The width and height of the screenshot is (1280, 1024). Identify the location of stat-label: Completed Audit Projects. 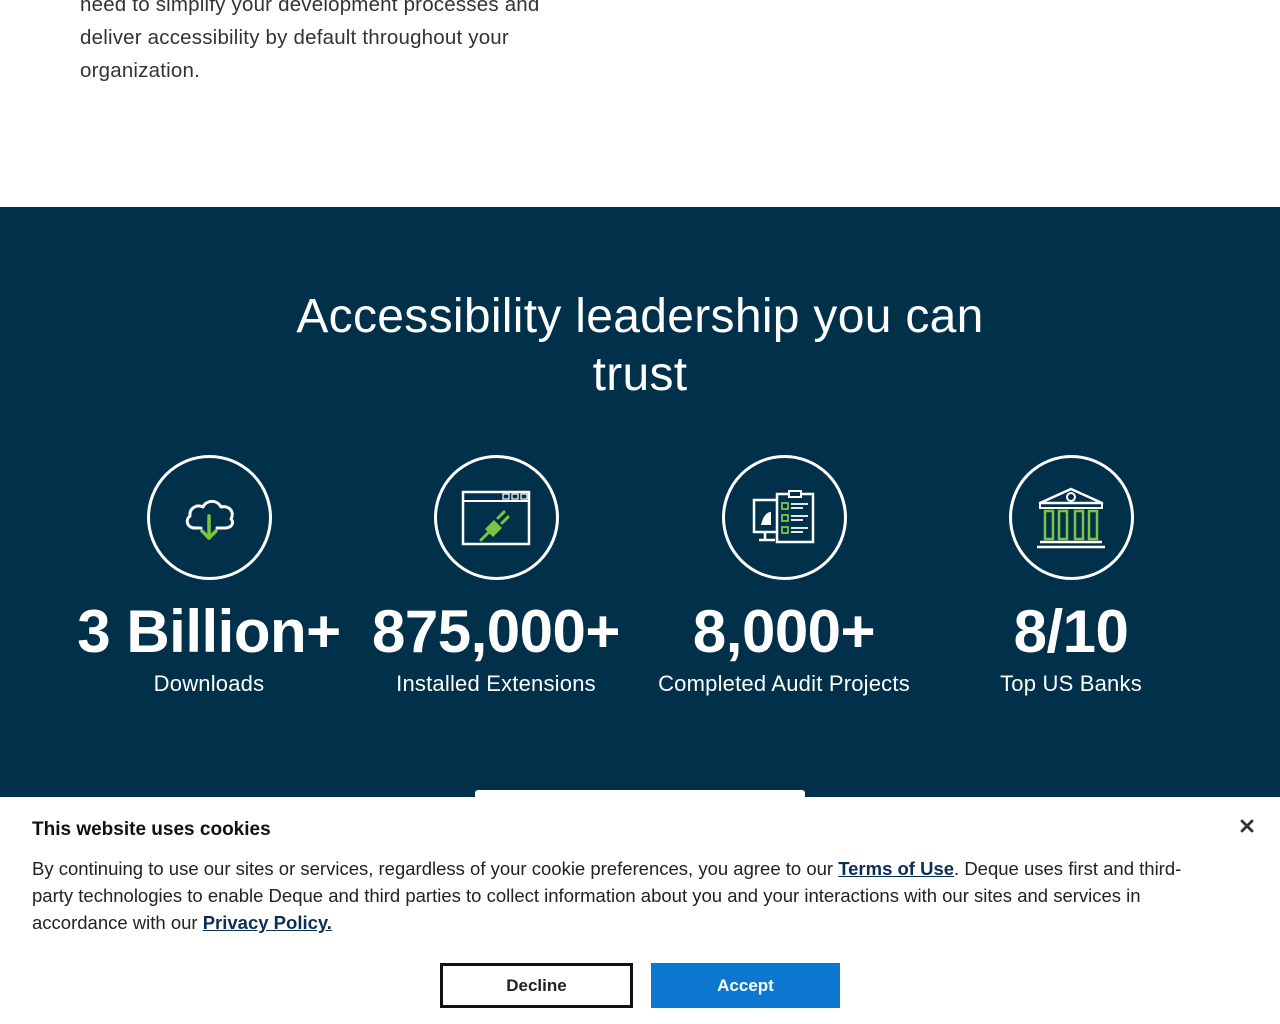
(784, 683).